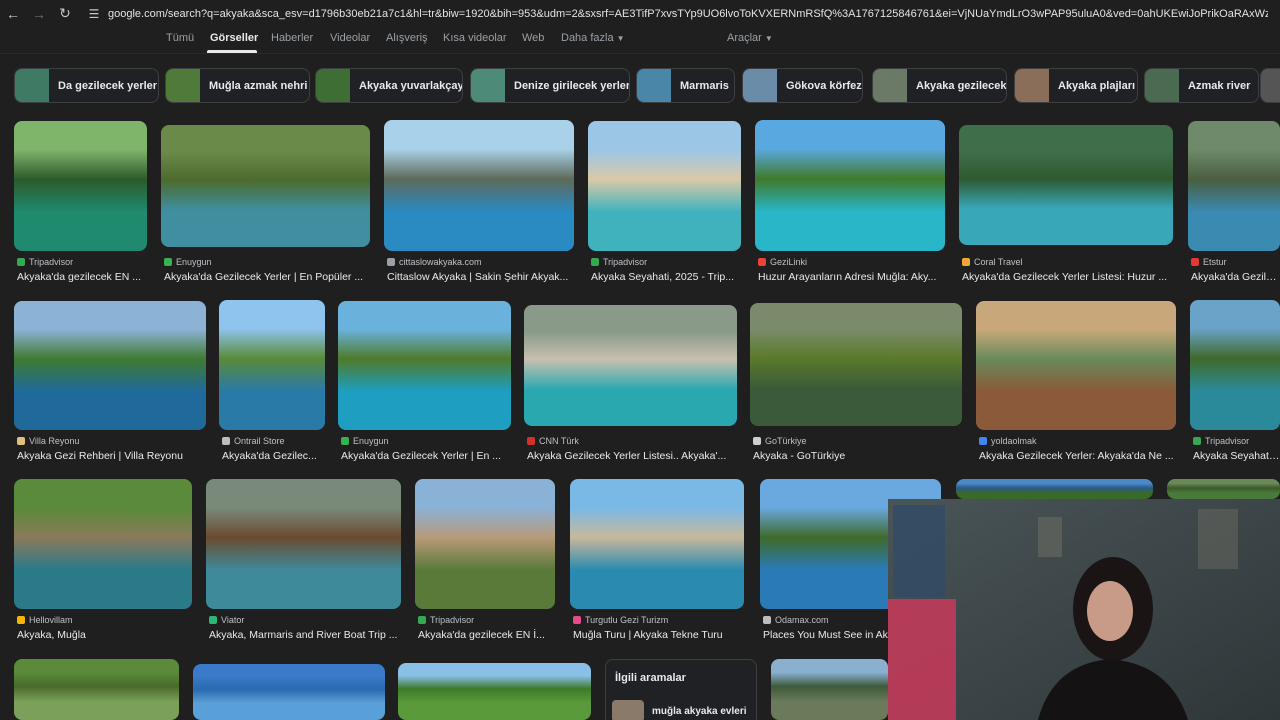 The image size is (1280, 720). I want to click on result-title: Akyaka, Muğla, so click(112, 635).